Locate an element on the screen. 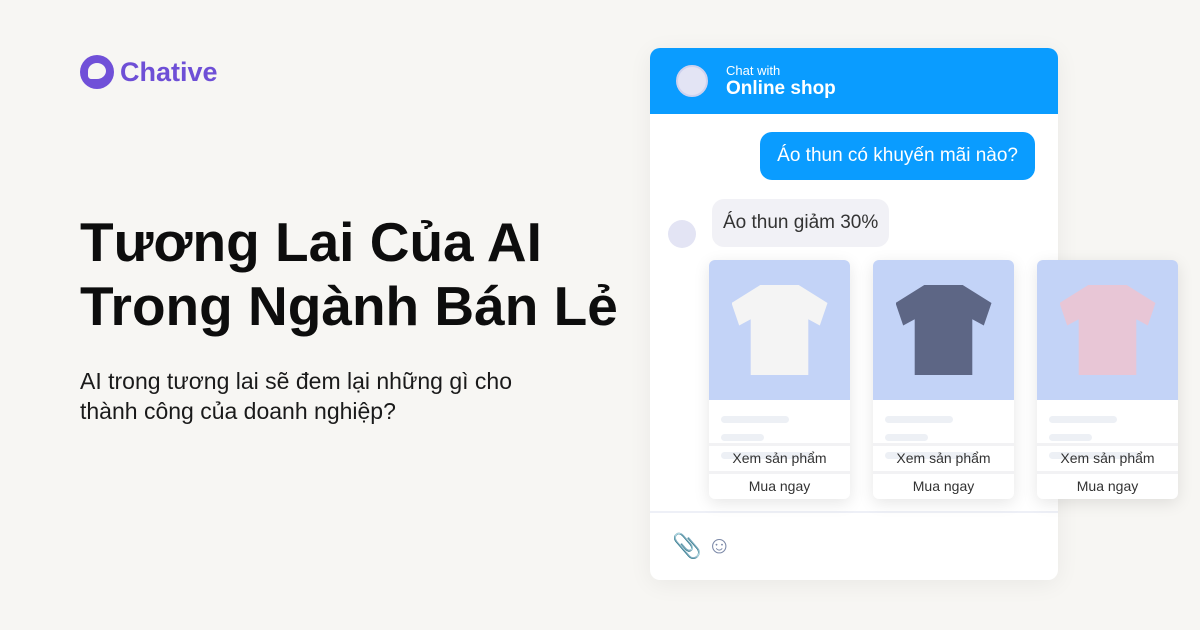  page-title: Tương Lai Của AI Trong Ngành Bán Lẻ is located at coordinates (349, 274).